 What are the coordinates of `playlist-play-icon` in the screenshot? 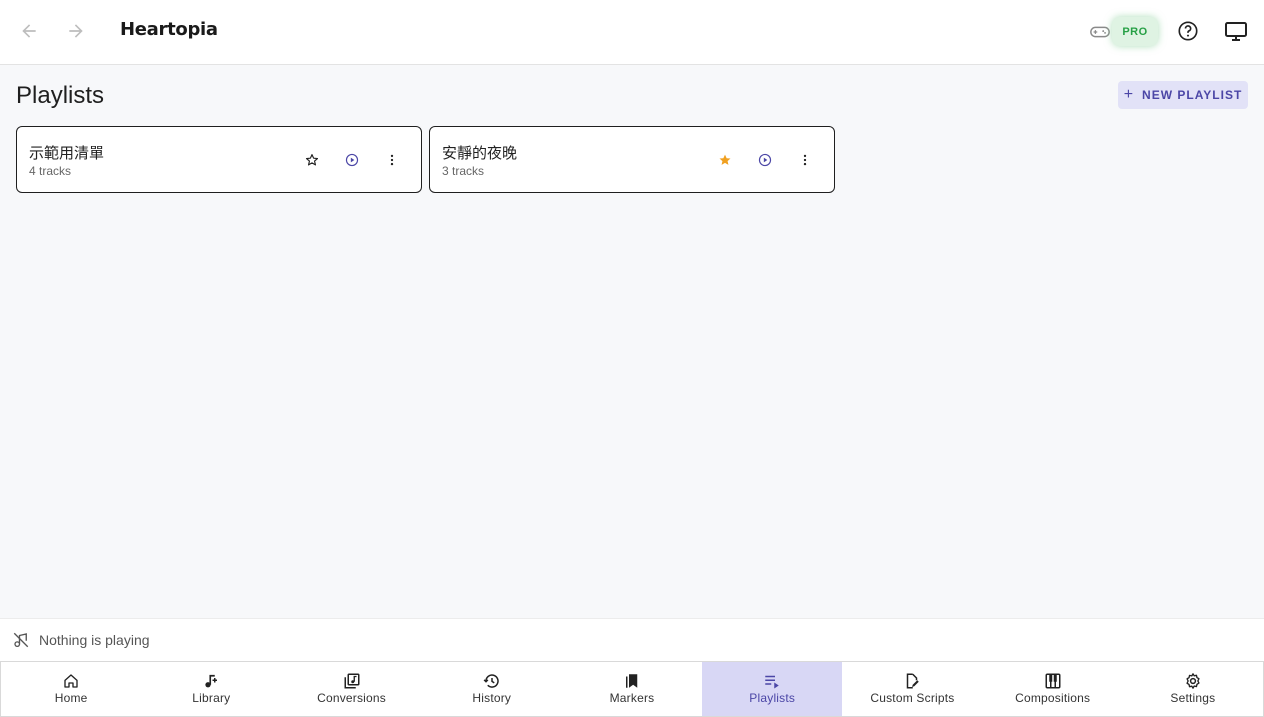 It's located at (772, 681).